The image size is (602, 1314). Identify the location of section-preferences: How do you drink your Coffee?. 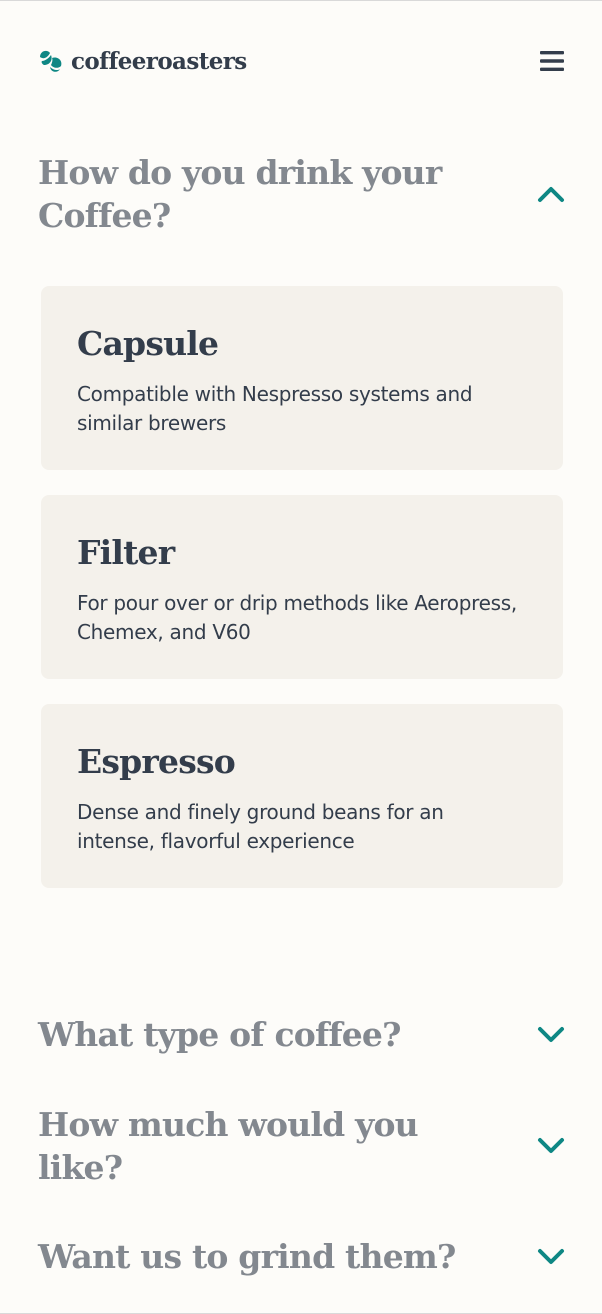
(302, 194).